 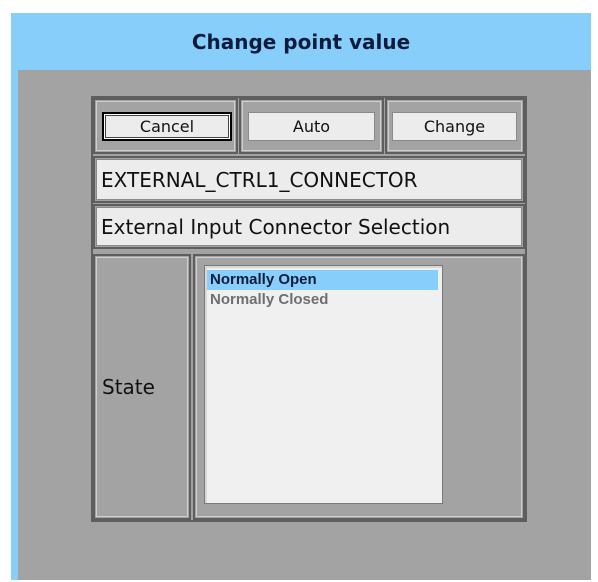 What do you see at coordinates (167, 126) in the screenshot?
I see `cancel-button: Cancel` at bounding box center [167, 126].